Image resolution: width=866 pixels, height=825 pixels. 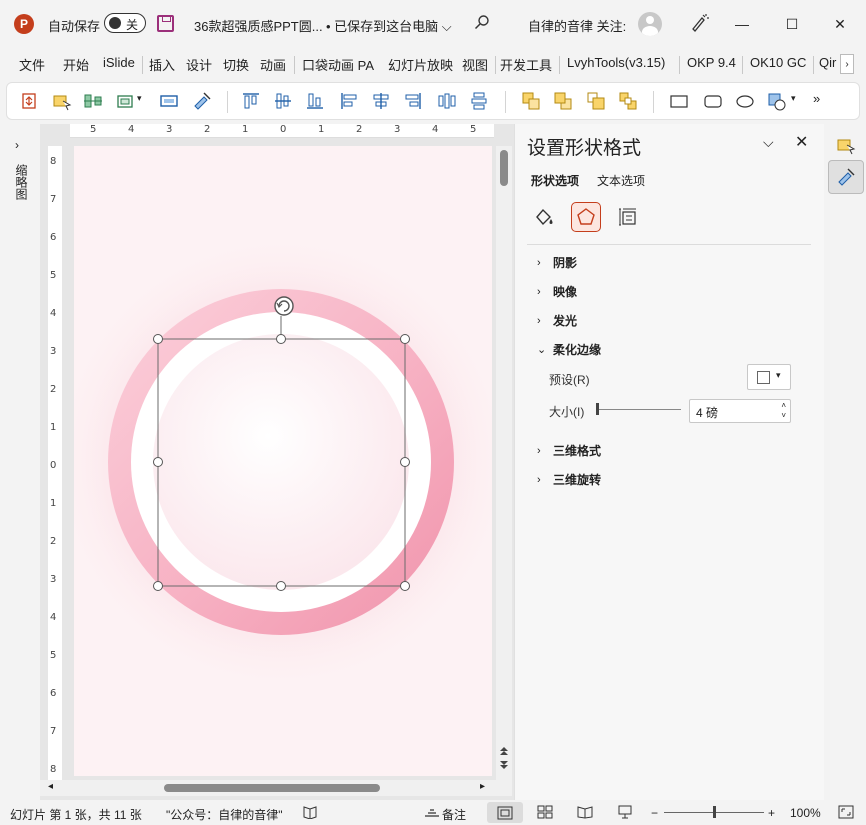 I want to click on edit-shape-icon, so click(x=777, y=101).